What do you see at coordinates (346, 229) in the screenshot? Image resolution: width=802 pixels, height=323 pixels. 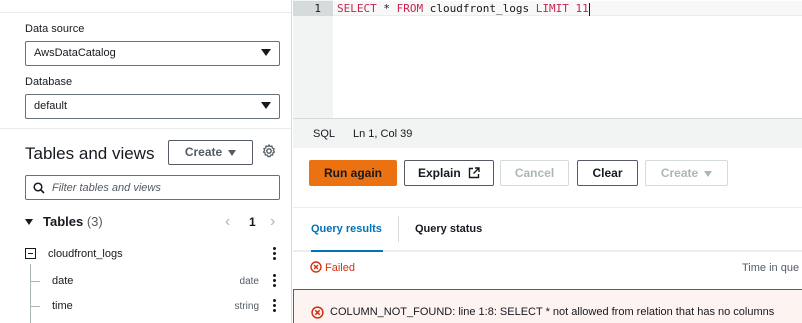 I see `tab-query-results: Query results` at bounding box center [346, 229].